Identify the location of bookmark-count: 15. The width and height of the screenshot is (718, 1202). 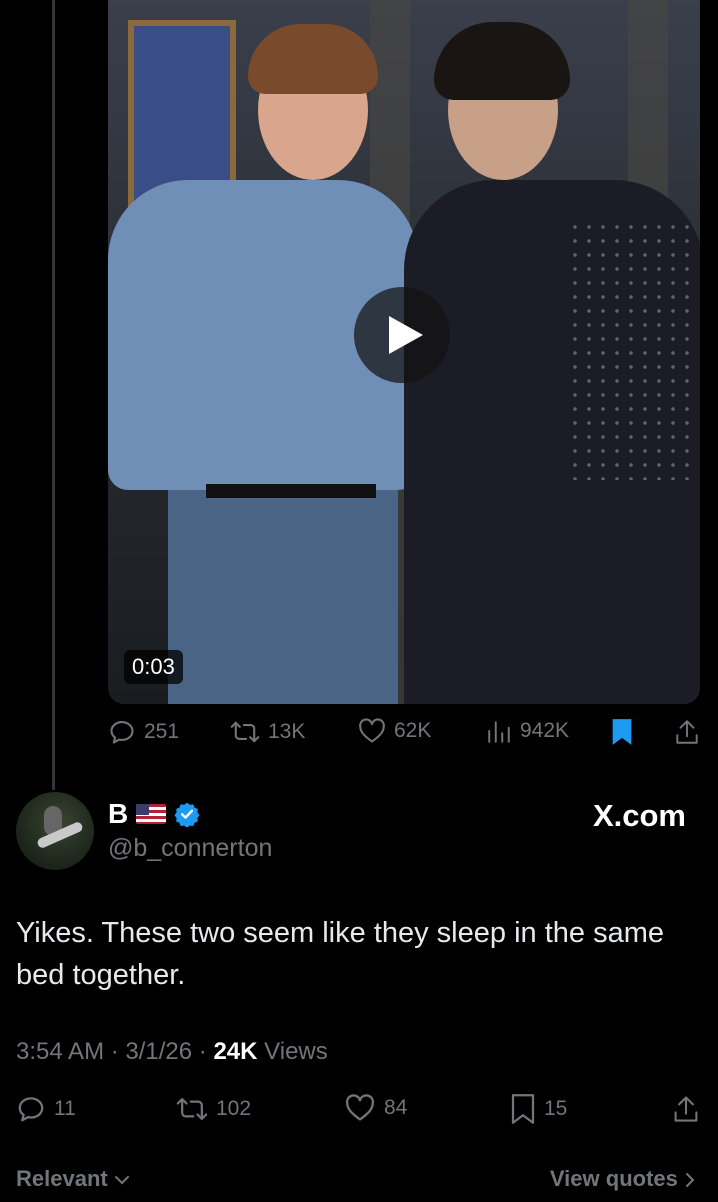
(556, 1108).